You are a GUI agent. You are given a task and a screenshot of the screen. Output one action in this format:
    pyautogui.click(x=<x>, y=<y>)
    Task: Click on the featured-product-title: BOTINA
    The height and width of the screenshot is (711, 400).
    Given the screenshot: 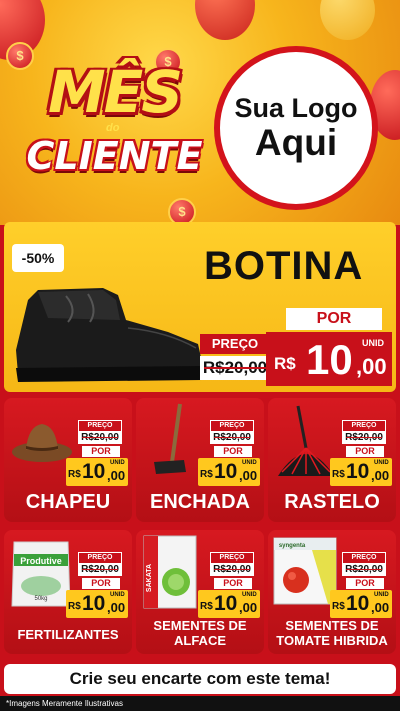 What is the action you would take?
    pyautogui.click(x=284, y=266)
    